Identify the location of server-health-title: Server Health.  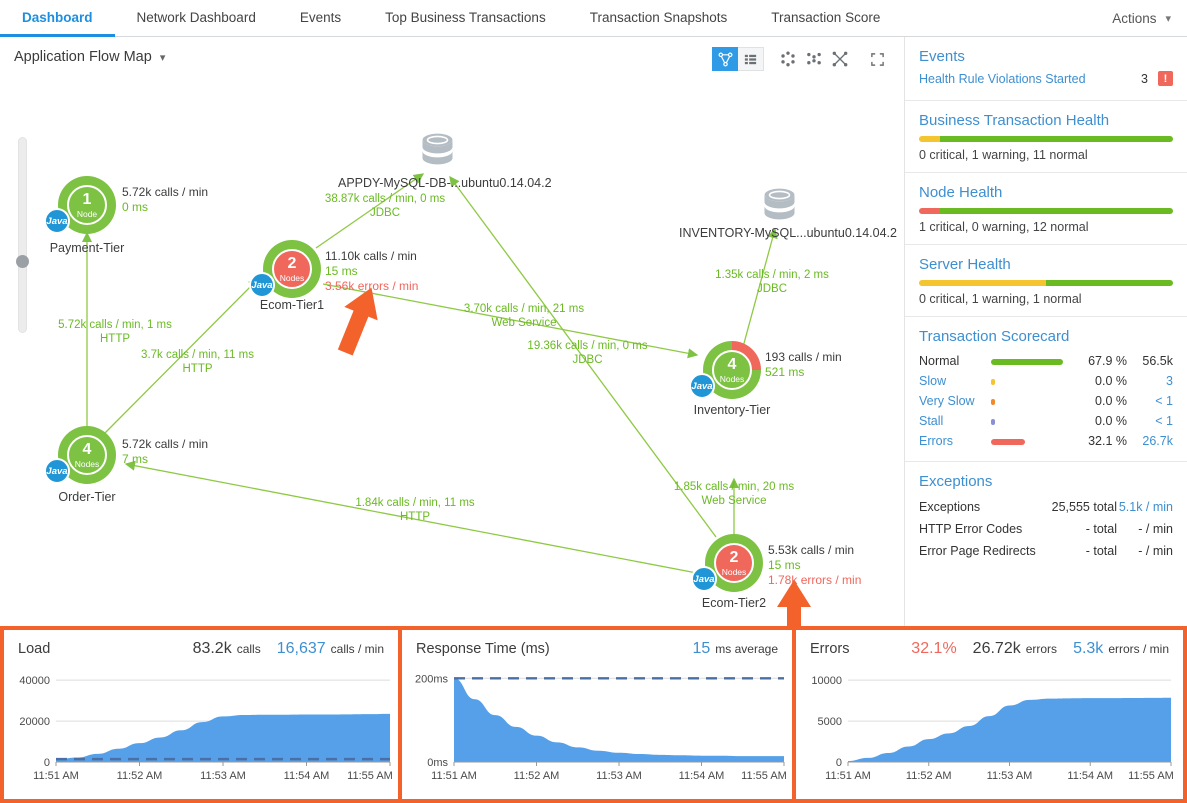
(1046, 264).